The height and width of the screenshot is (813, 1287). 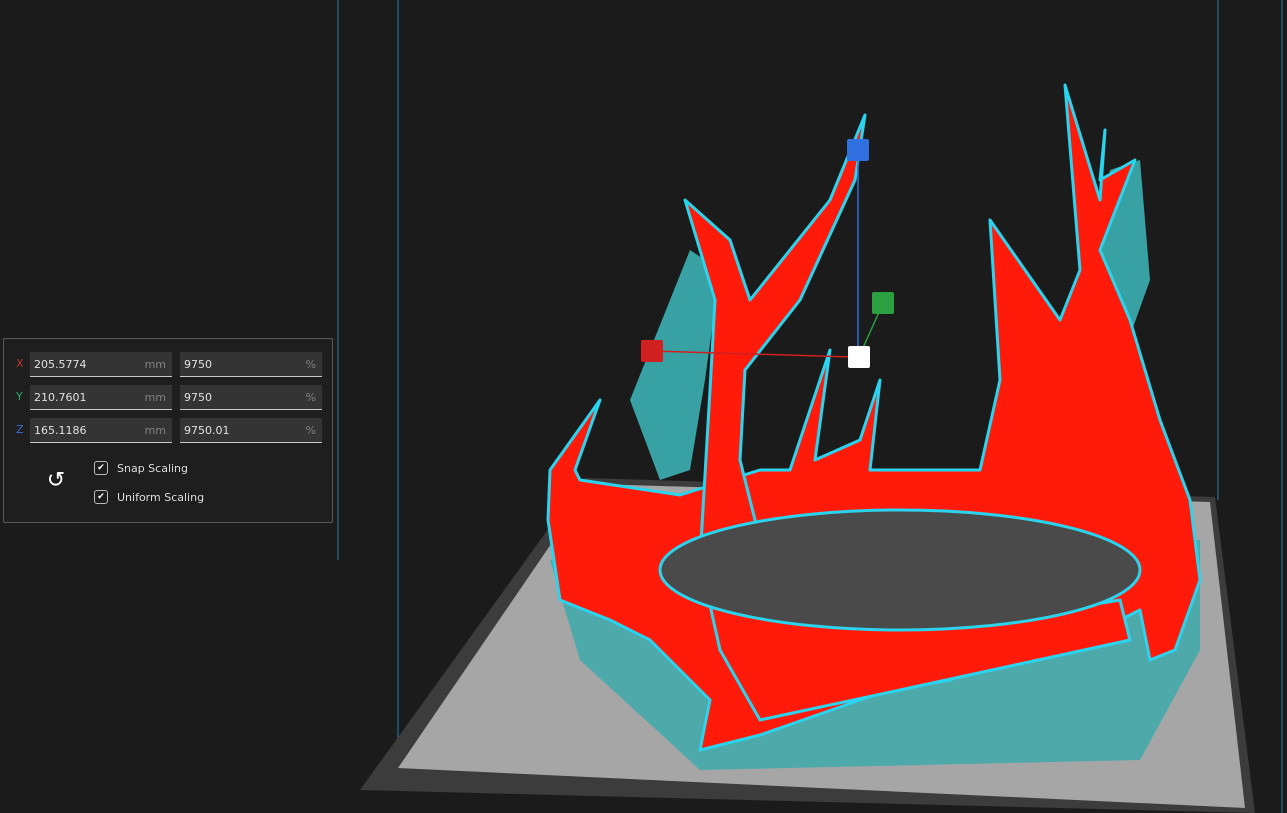 What do you see at coordinates (883, 303) in the screenshot?
I see `scale-handle-y` at bounding box center [883, 303].